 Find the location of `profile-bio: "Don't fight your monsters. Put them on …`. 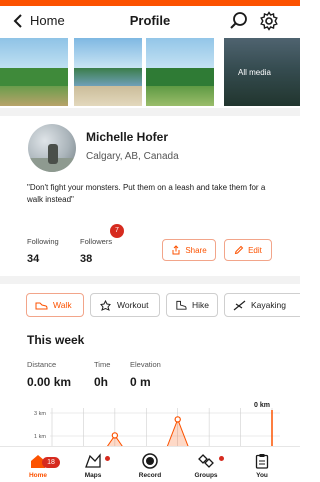

profile-bio: "Don't fight your monsters. Put them on … is located at coordinates (146, 193).